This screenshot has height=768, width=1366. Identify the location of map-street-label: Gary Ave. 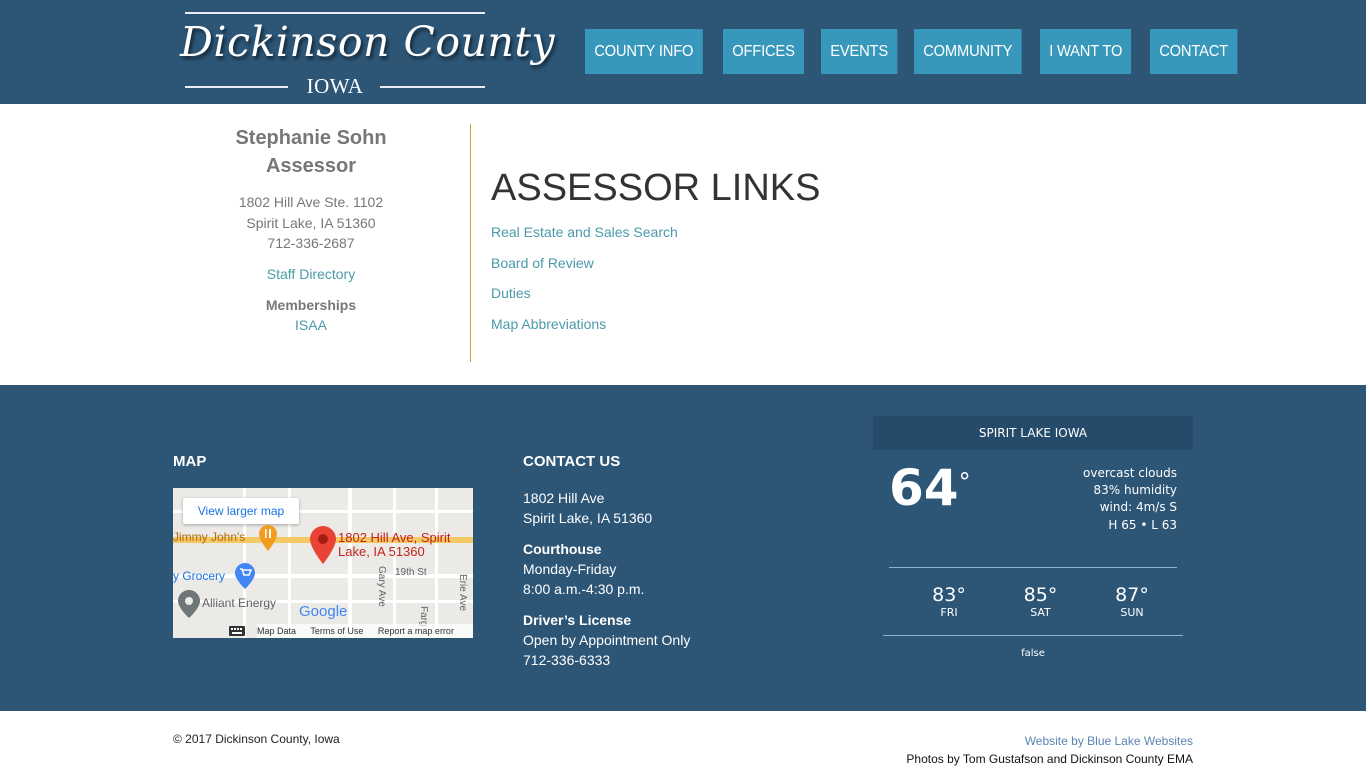
(381, 586).